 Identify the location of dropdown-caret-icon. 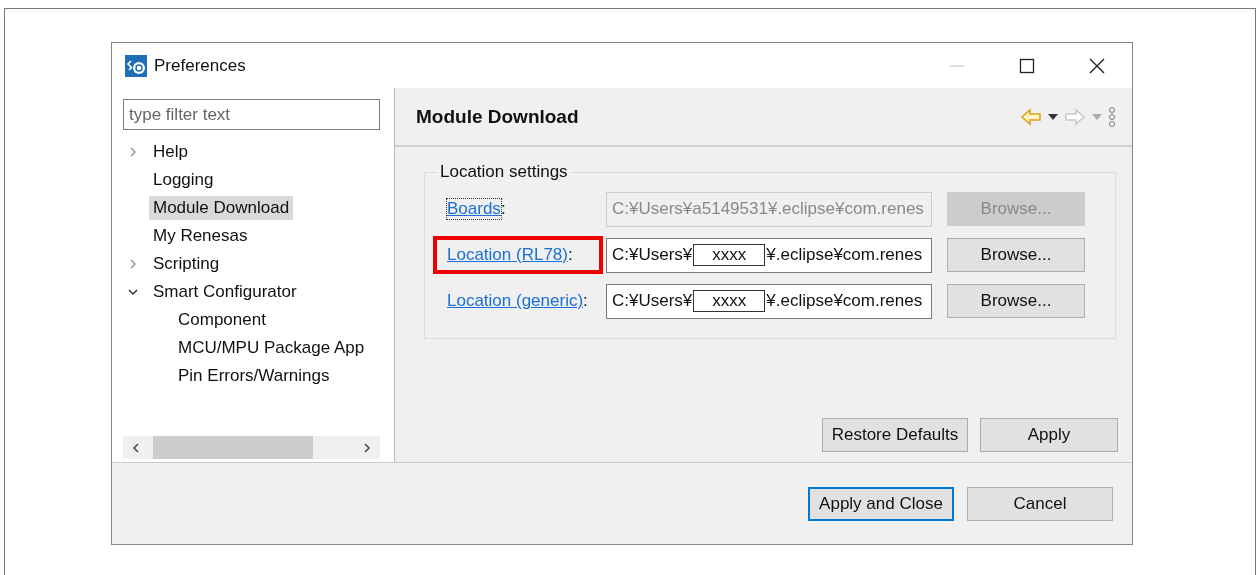
(1053, 116).